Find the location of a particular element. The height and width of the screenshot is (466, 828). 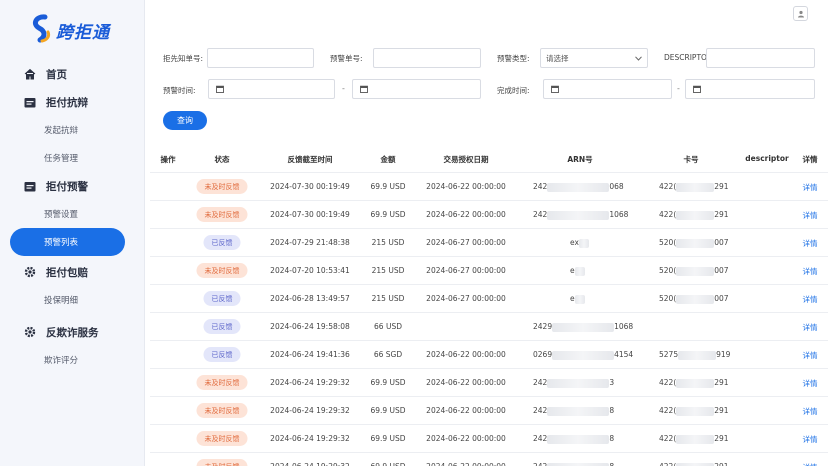

brand-logo: 跨拒通 is located at coordinates (70, 30).